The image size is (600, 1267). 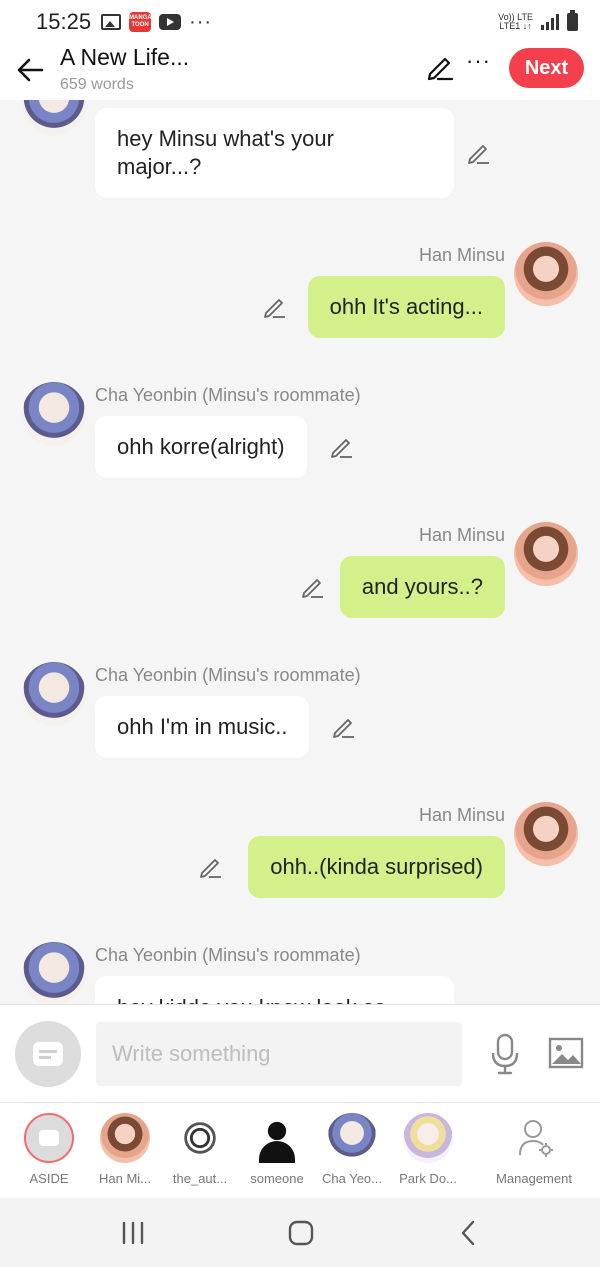 I want to click on message-composer, so click(x=300, y=1053).